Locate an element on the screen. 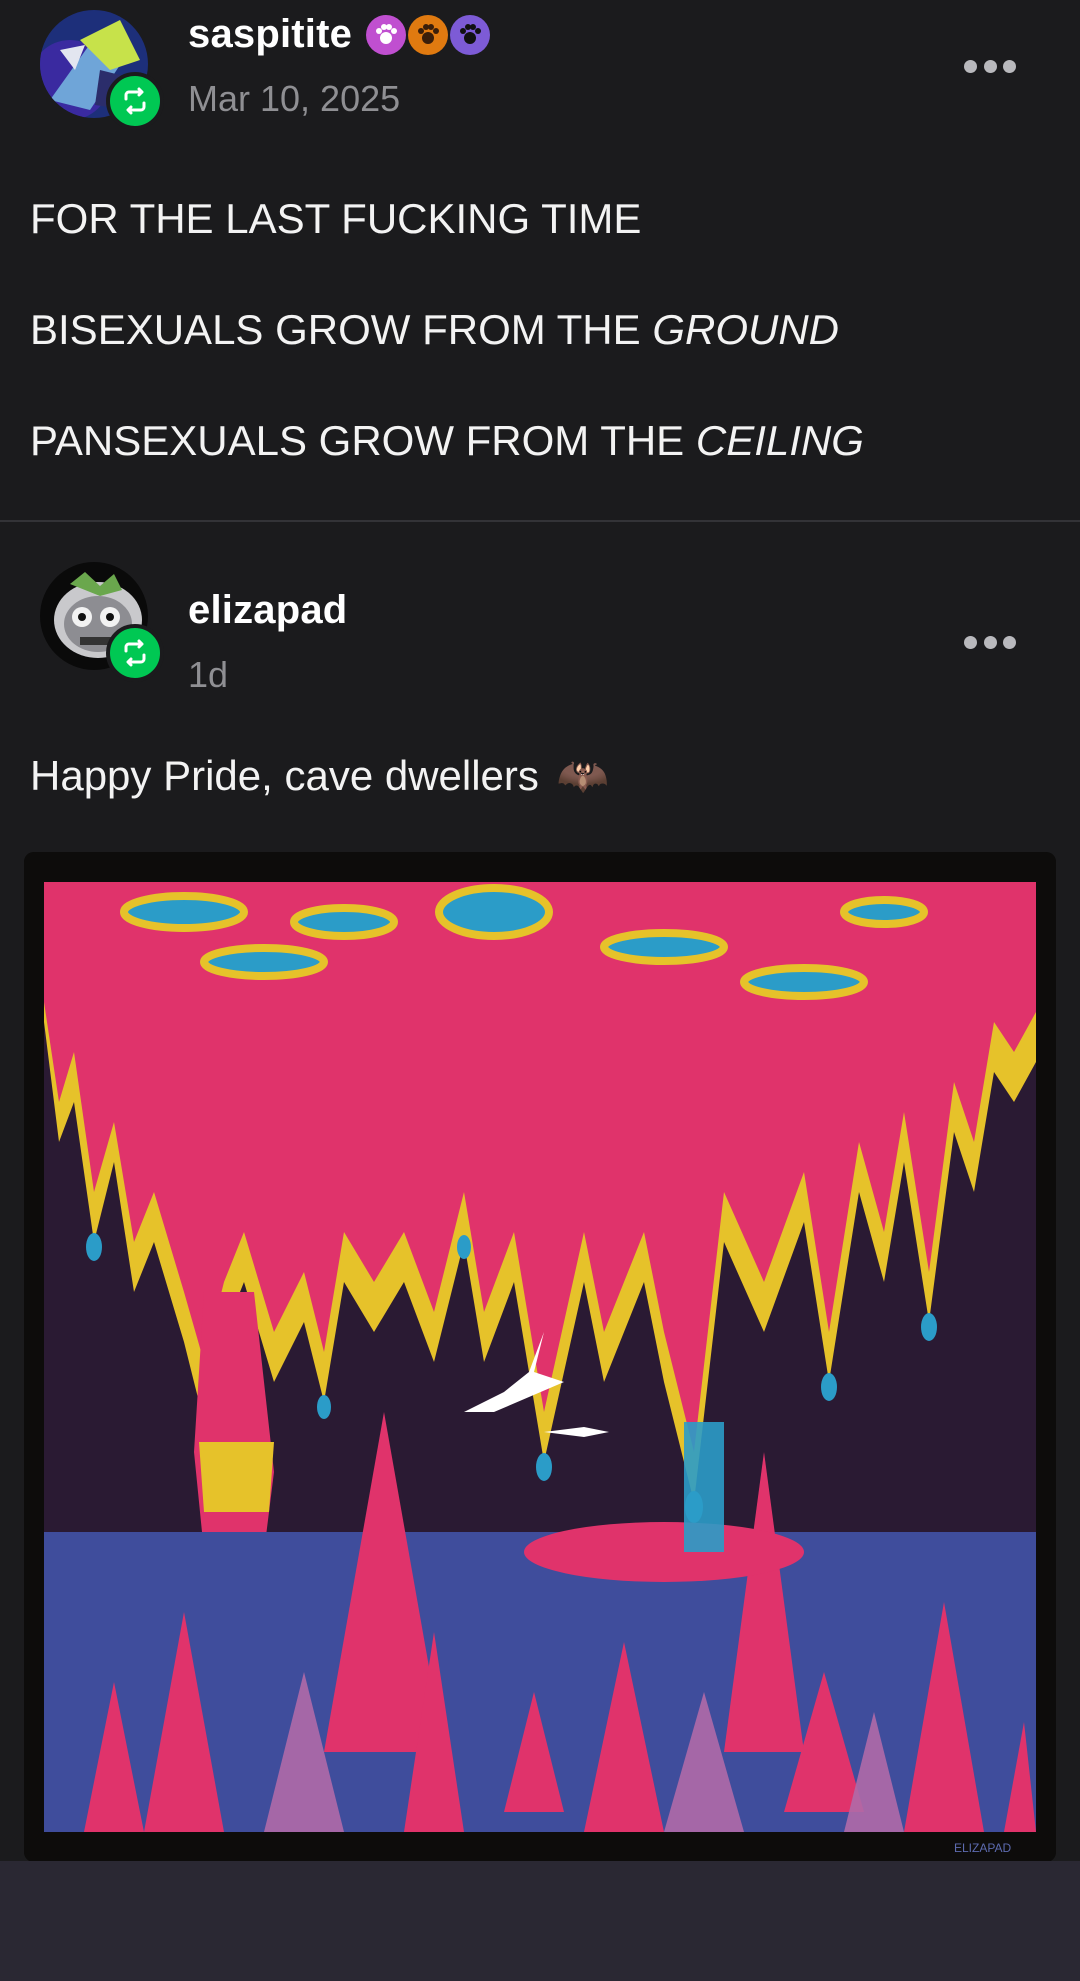 This screenshot has width=1080, height=1981. post-body: Happy Pride, cave dwellers 🦇 is located at coordinates (319, 776).